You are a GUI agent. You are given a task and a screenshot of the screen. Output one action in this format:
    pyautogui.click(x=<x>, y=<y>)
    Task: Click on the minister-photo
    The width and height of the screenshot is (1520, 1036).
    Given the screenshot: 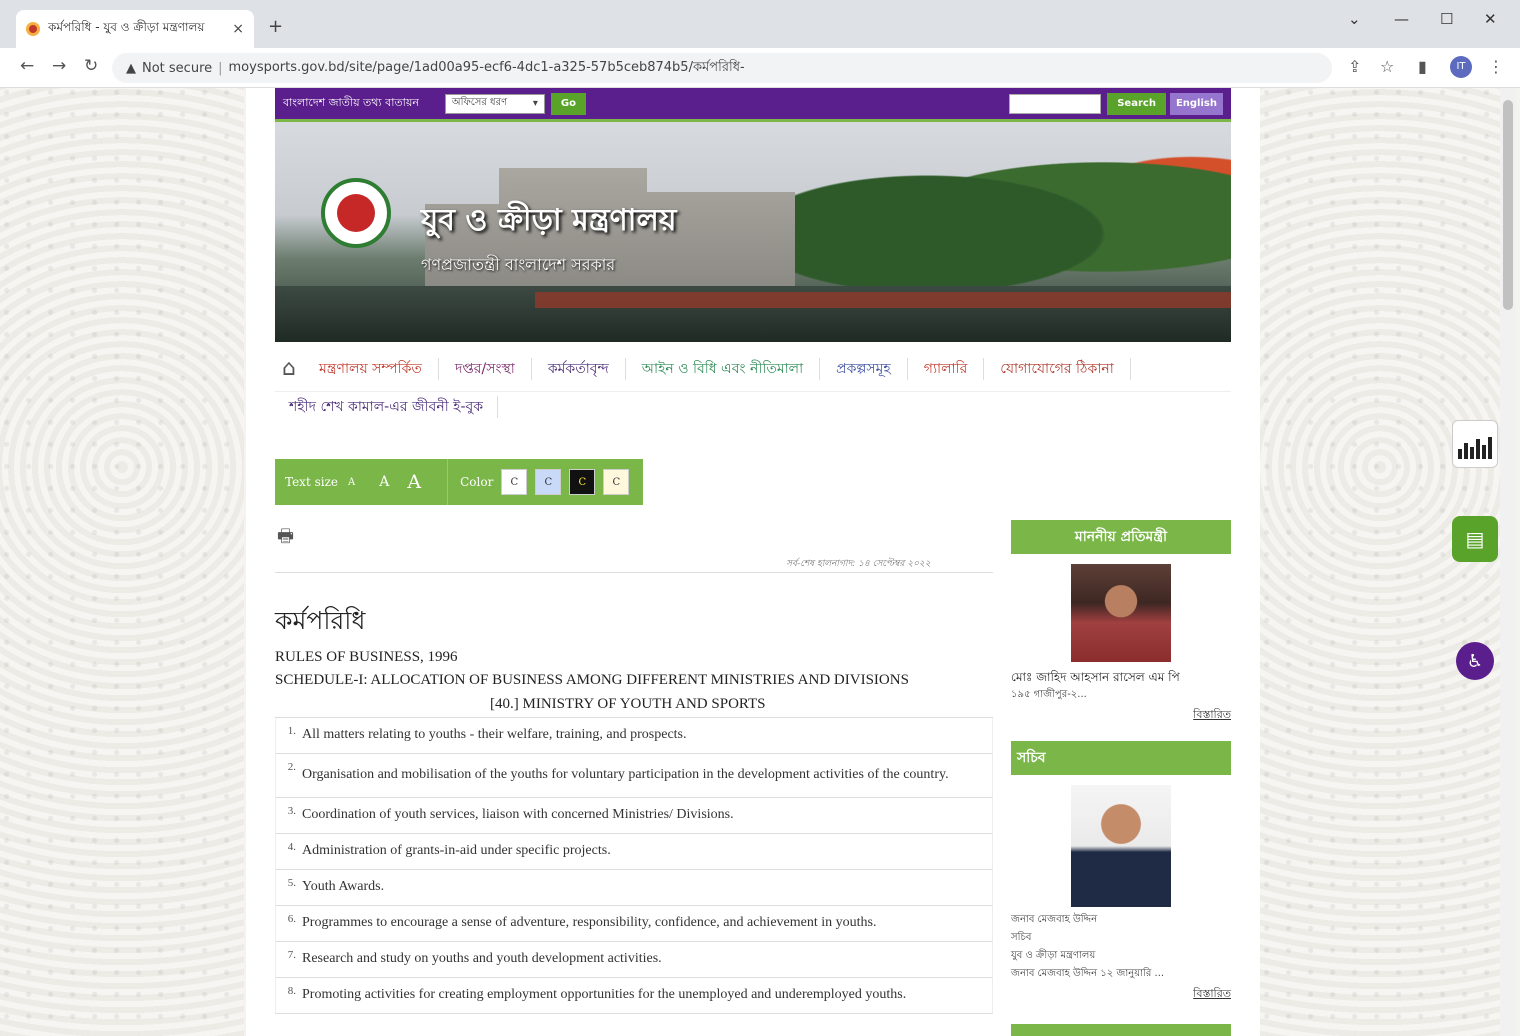 What is the action you would take?
    pyautogui.click(x=1121, y=613)
    